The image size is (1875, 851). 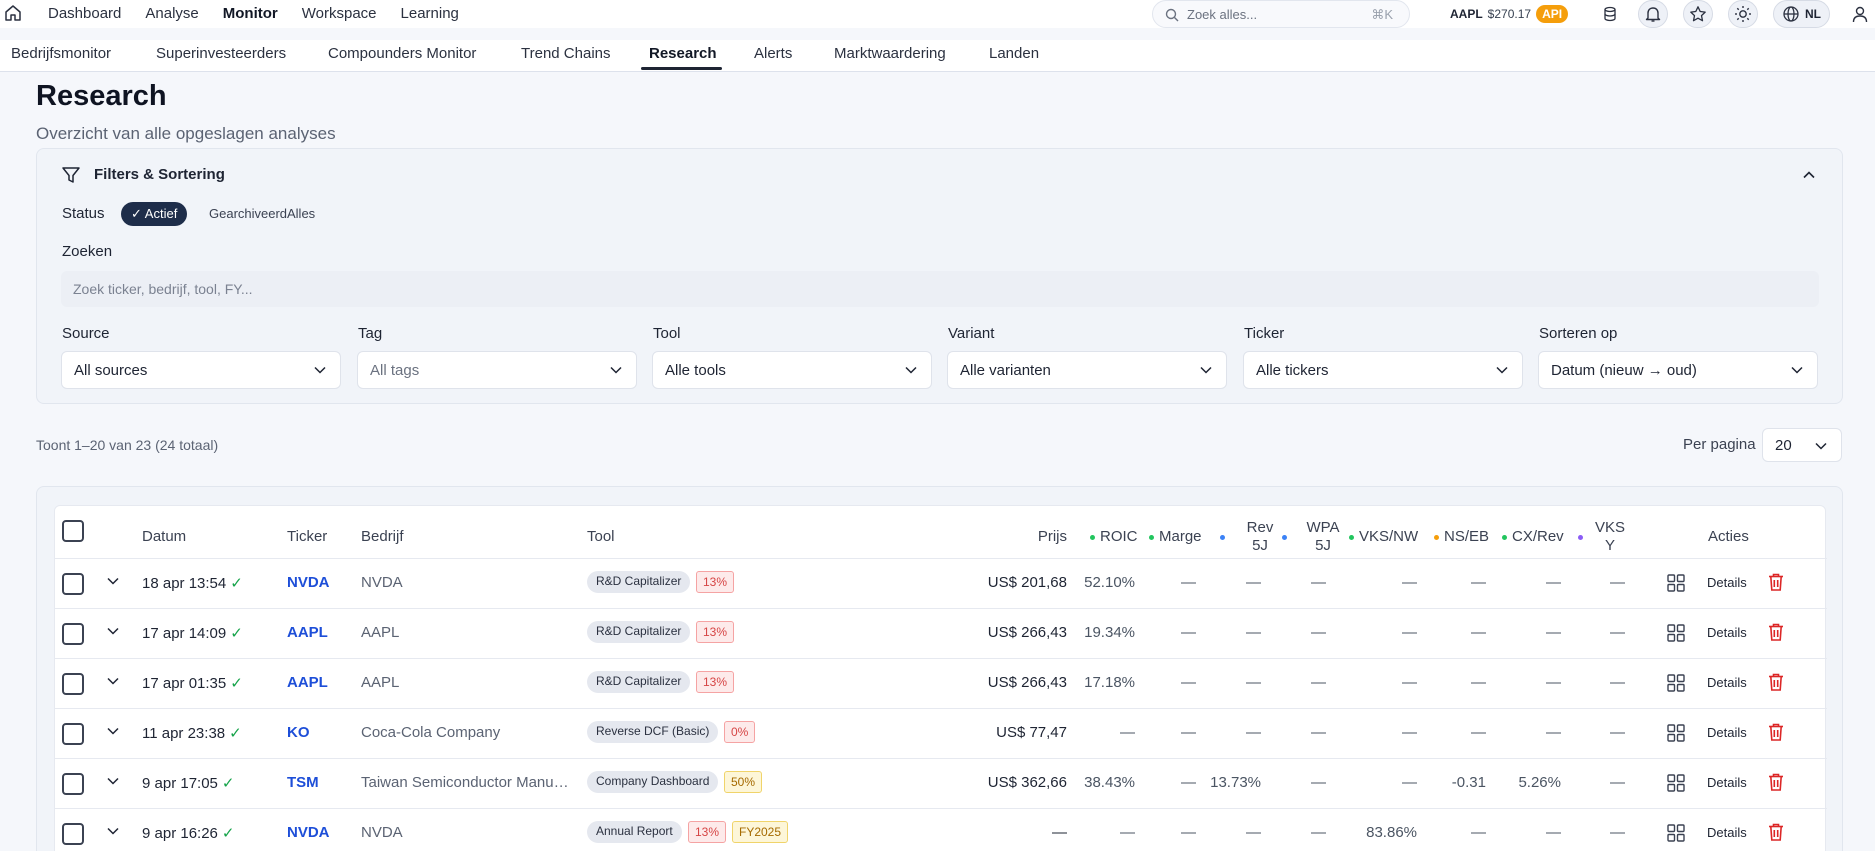 What do you see at coordinates (402, 53) in the screenshot?
I see `tab-compounders-monitor: Compounders Monitor` at bounding box center [402, 53].